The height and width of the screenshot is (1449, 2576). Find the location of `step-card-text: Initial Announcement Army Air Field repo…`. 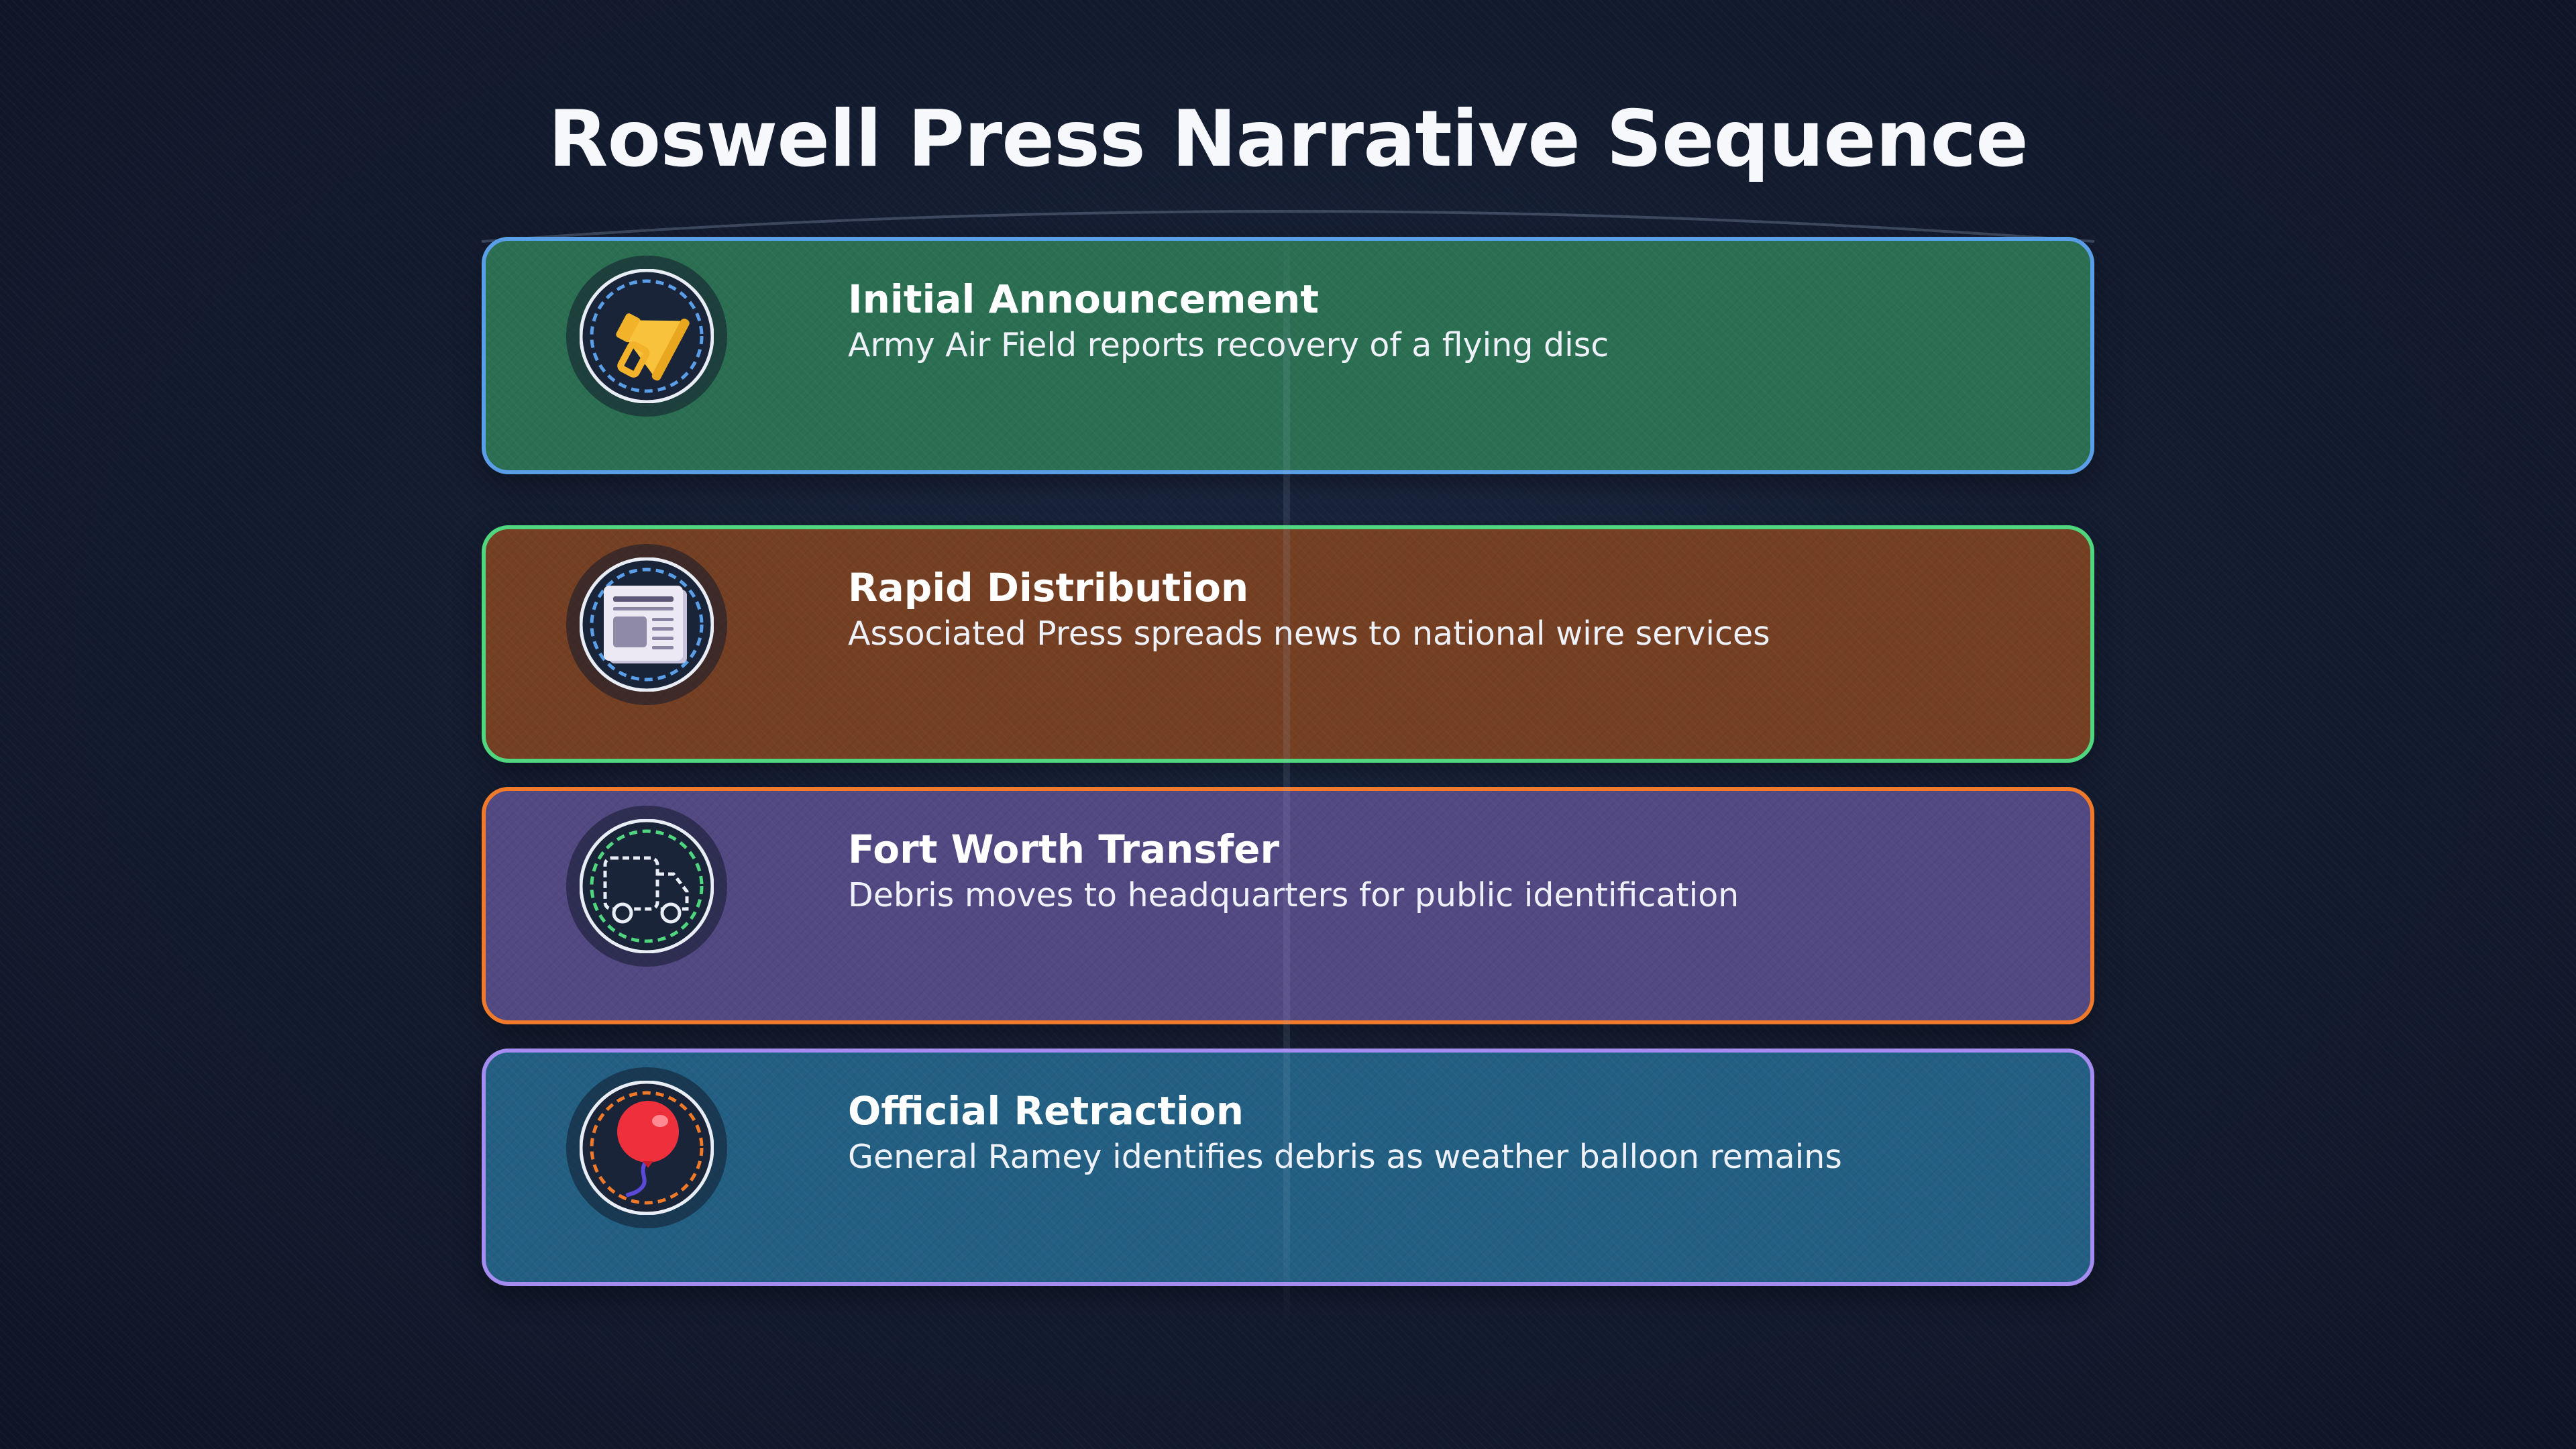

step-card-text: Initial Announcement Army Air Field repo… is located at coordinates (1228, 321).